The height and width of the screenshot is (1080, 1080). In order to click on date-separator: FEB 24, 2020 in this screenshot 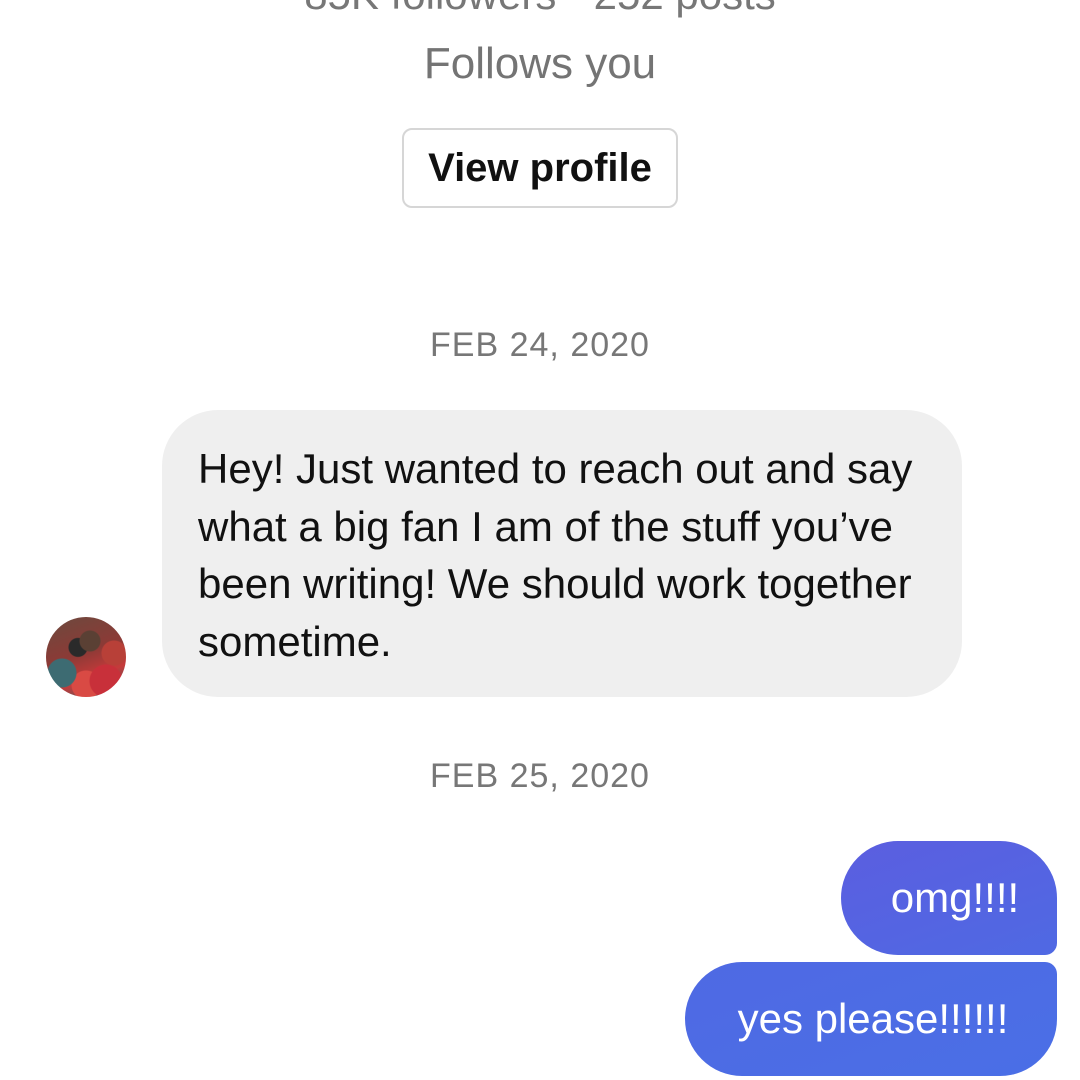, I will do `click(540, 345)`.